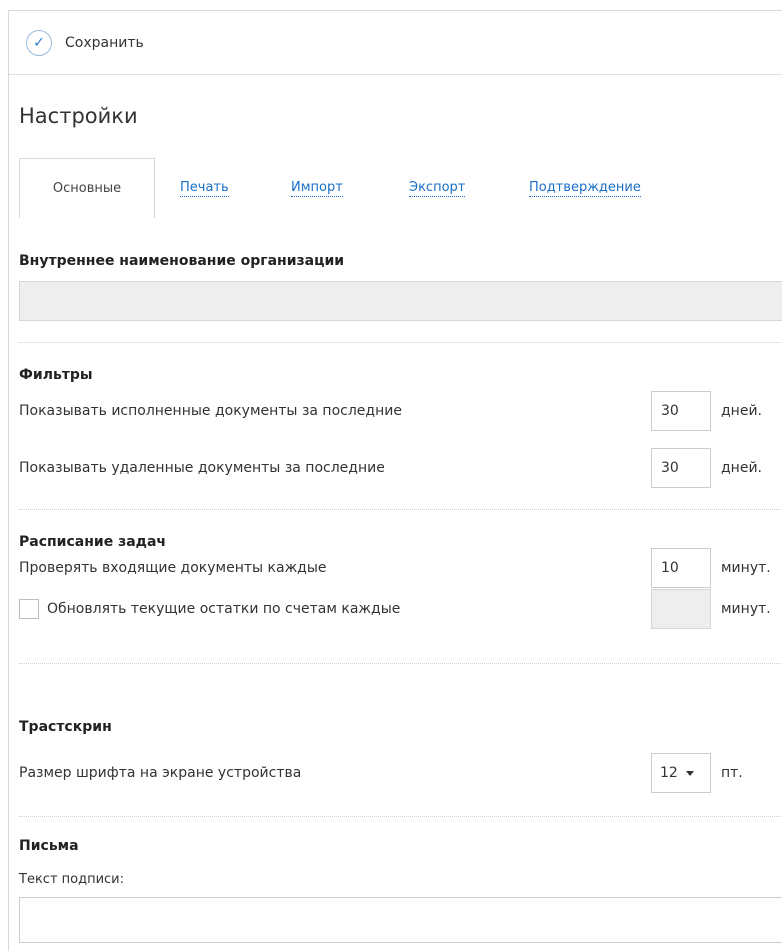 Image resolution: width=782 pixels, height=951 pixels. Describe the element at coordinates (741, 468) in the screenshot. I see `deleted-docs-unit: дней.` at that location.